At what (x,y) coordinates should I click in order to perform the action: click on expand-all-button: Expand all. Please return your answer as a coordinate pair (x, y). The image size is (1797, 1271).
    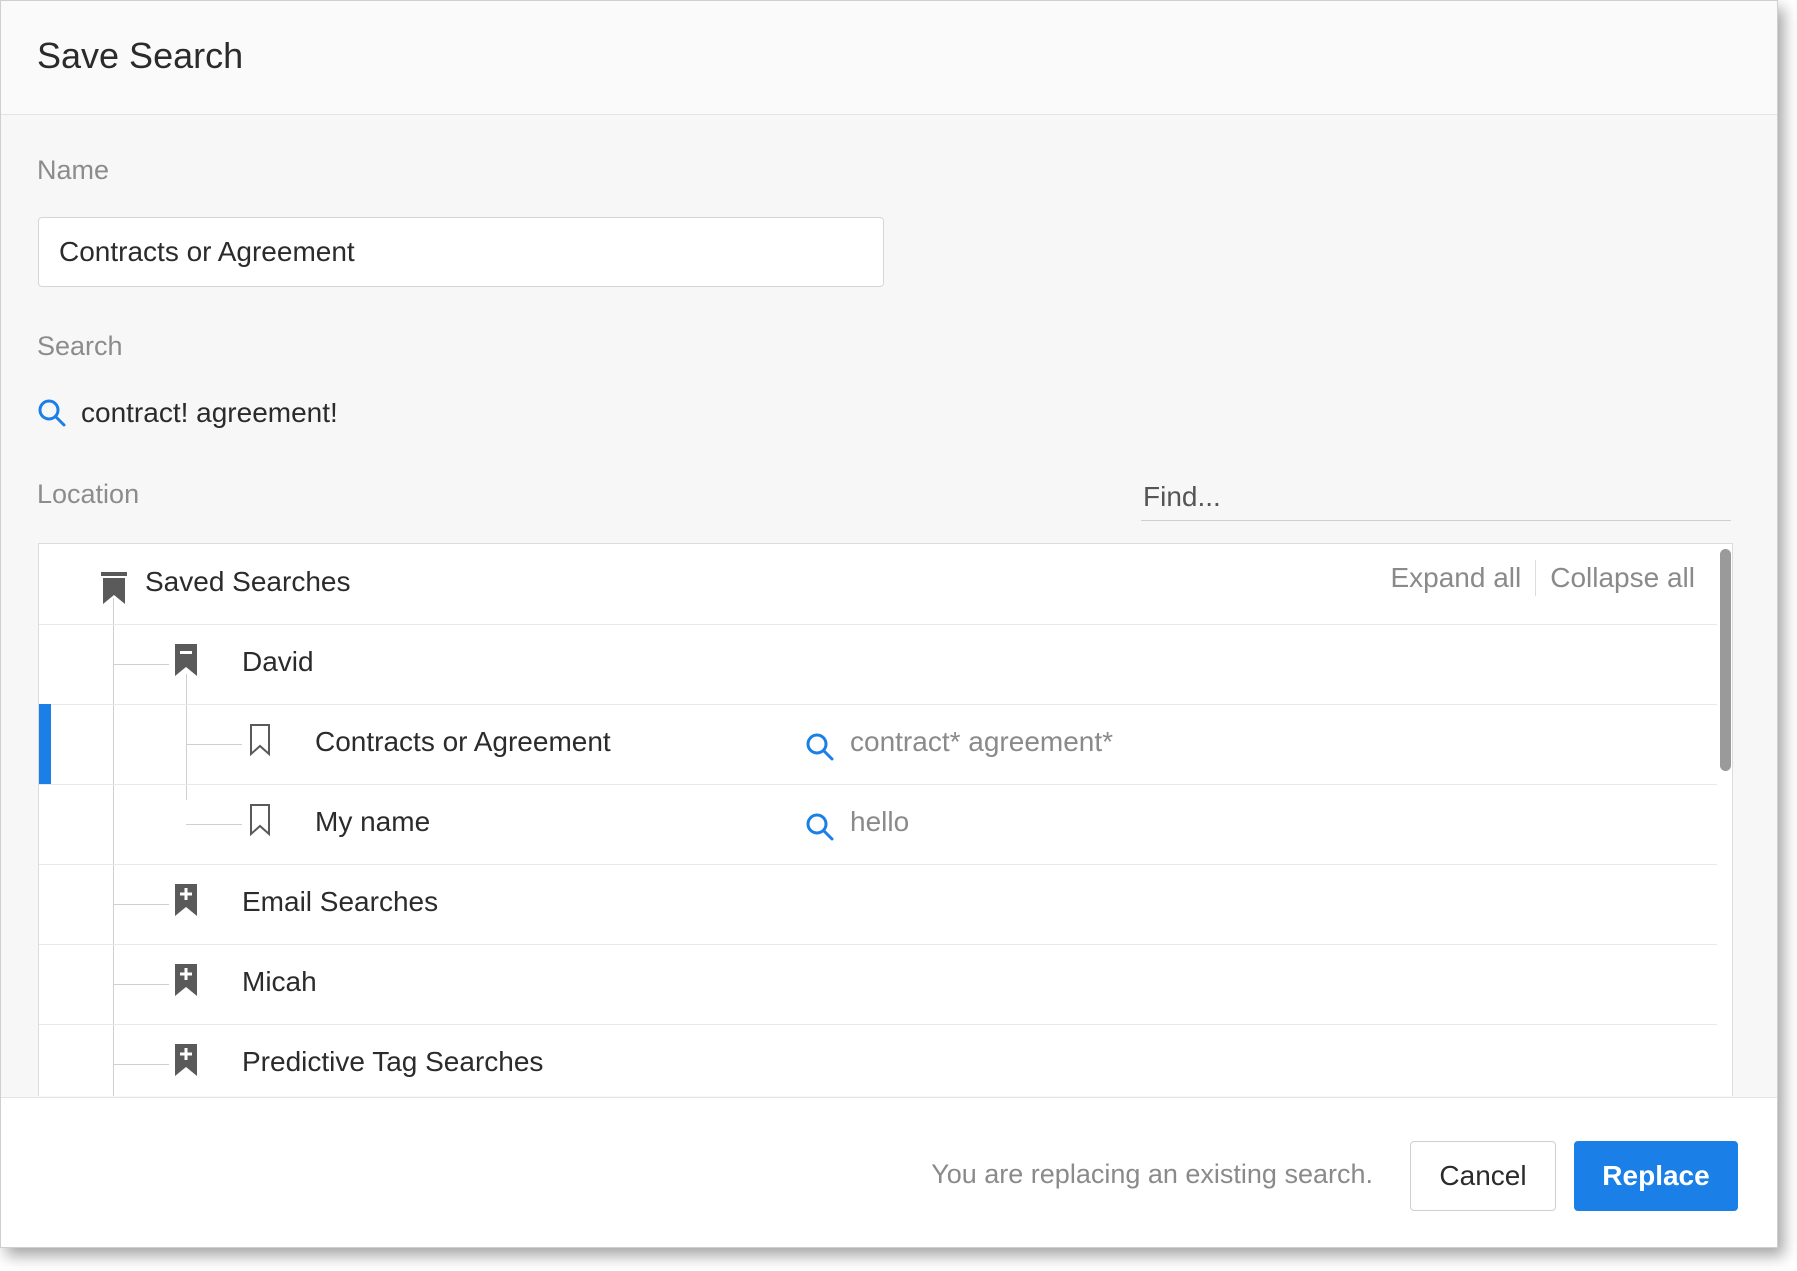
    Looking at the image, I should click on (1455, 578).